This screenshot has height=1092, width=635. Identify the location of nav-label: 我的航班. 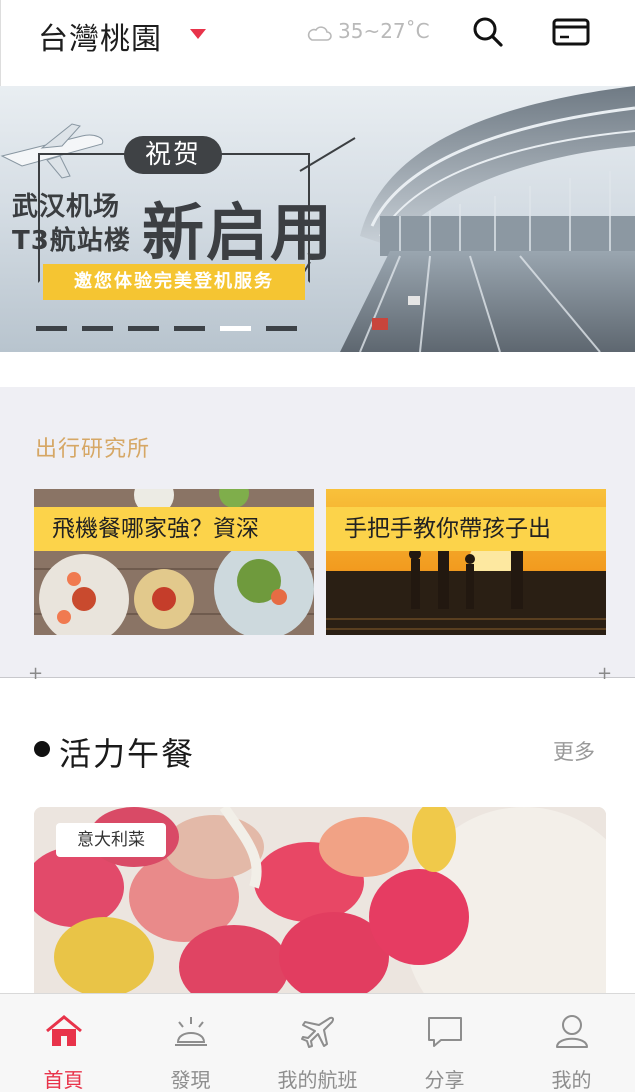
(317, 1080).